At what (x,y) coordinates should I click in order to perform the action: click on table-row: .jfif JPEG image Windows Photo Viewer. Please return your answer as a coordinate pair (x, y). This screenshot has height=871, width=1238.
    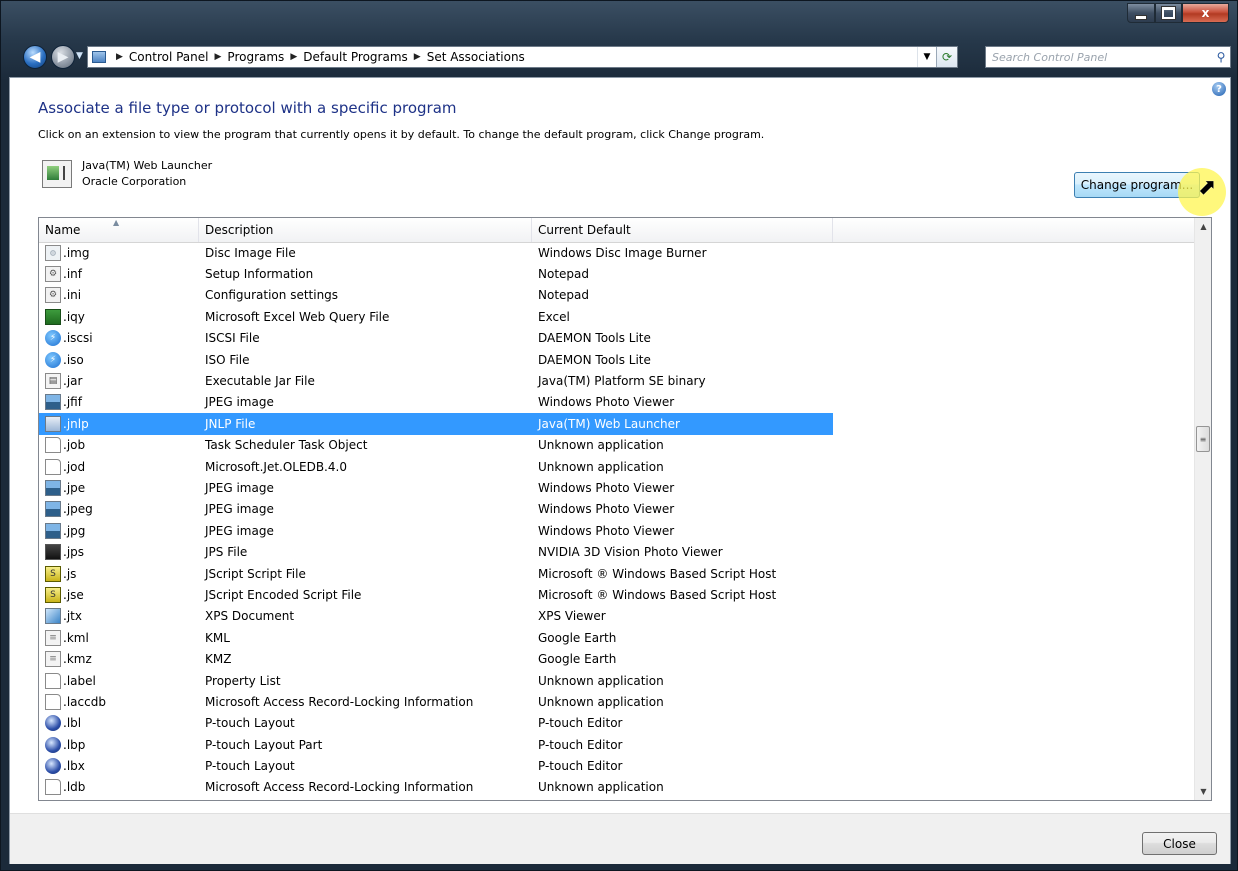
    Looking at the image, I should click on (617, 402).